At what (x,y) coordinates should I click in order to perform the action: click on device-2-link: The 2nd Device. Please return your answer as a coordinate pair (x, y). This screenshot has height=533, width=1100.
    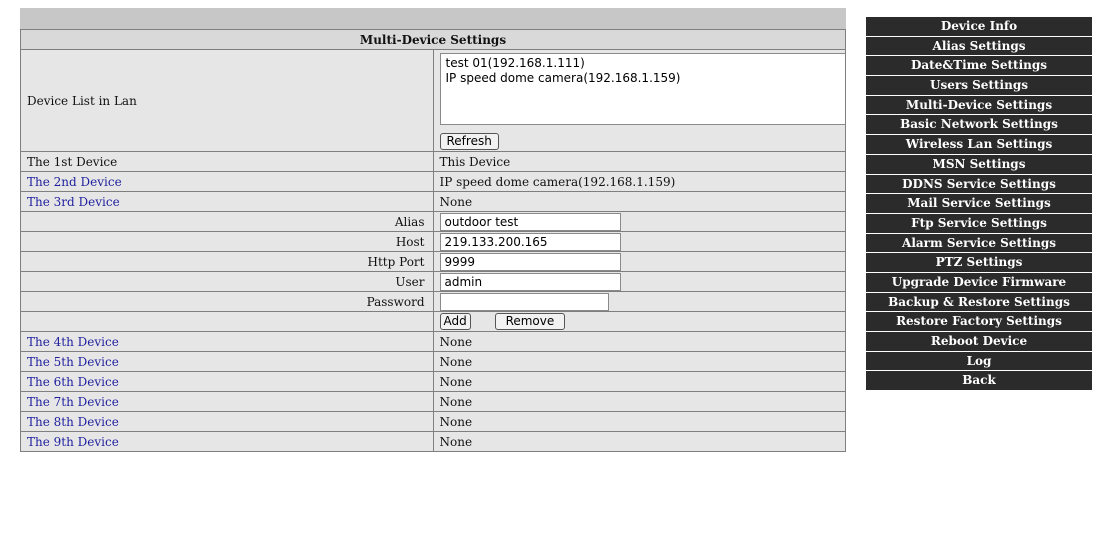
    Looking at the image, I should click on (74, 182).